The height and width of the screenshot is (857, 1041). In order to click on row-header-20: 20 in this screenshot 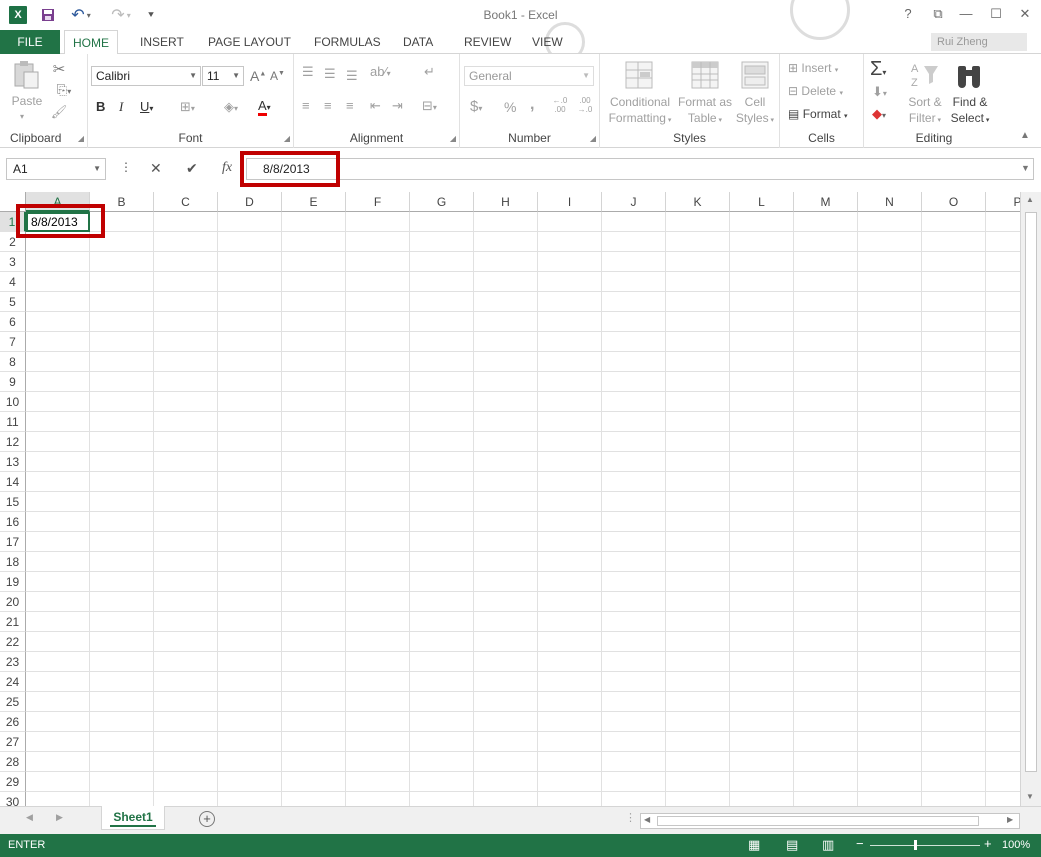, I will do `click(13, 602)`.